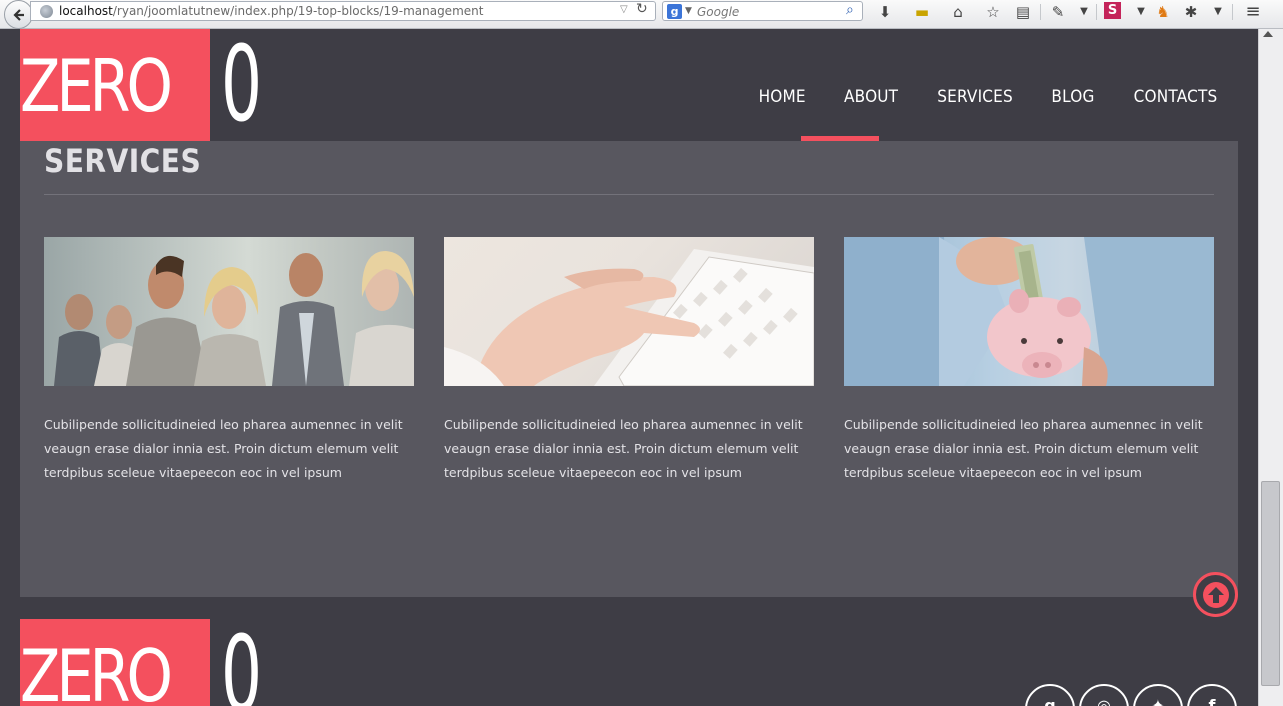 The image size is (1283, 706). Describe the element at coordinates (762, 11) in the screenshot. I see `search-bar: g ▼ Google ⌕` at that location.